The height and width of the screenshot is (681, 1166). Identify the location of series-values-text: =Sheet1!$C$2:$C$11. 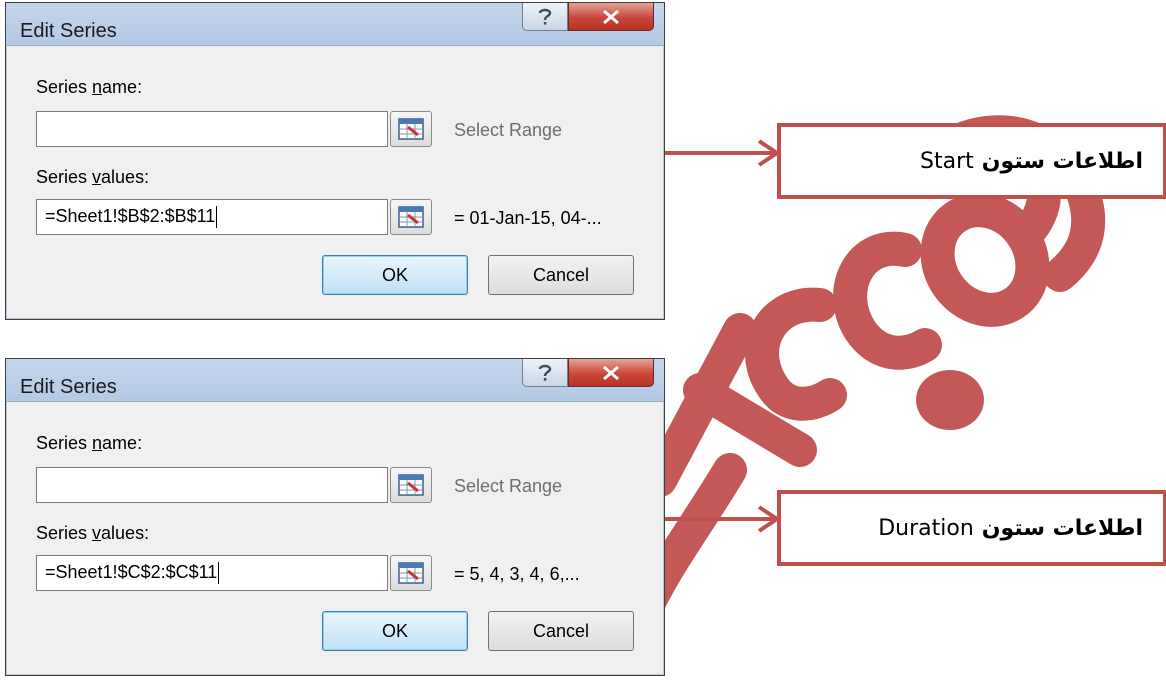
(131, 572).